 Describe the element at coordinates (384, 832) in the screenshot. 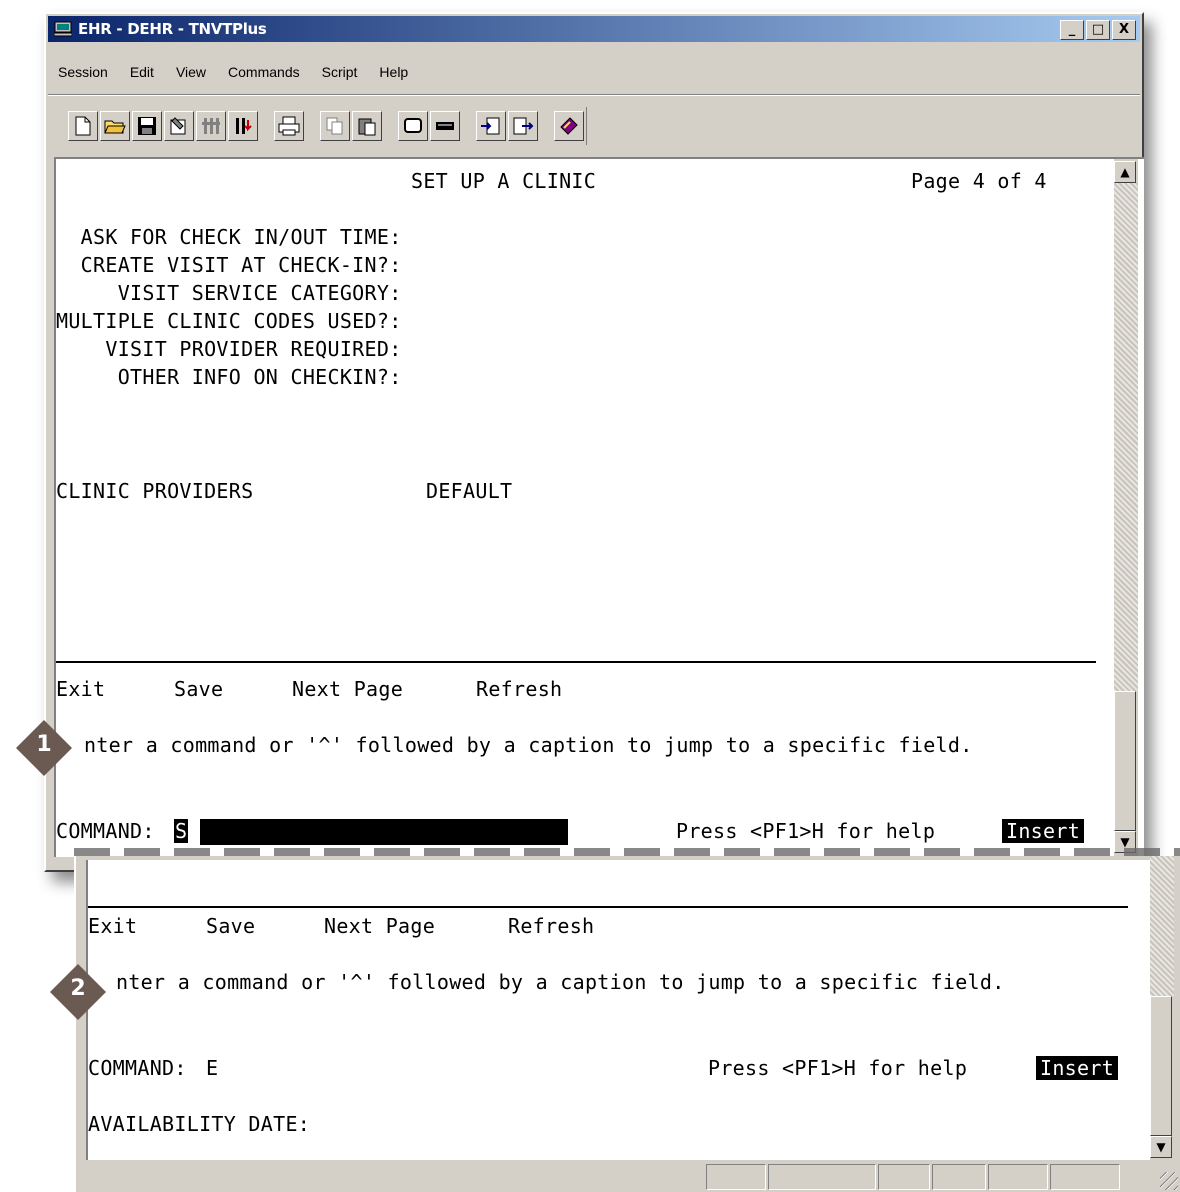

I see `command-input-field` at that location.